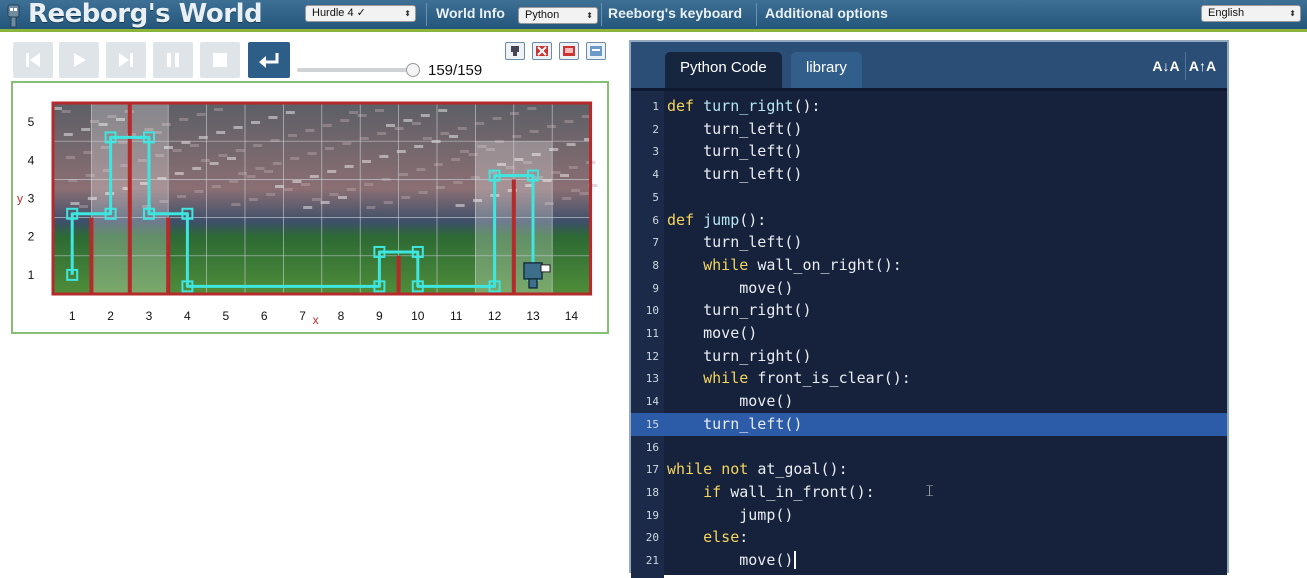 This screenshot has width=1307, height=578. Describe the element at coordinates (652, 356) in the screenshot. I see `line-number: 12` at that location.